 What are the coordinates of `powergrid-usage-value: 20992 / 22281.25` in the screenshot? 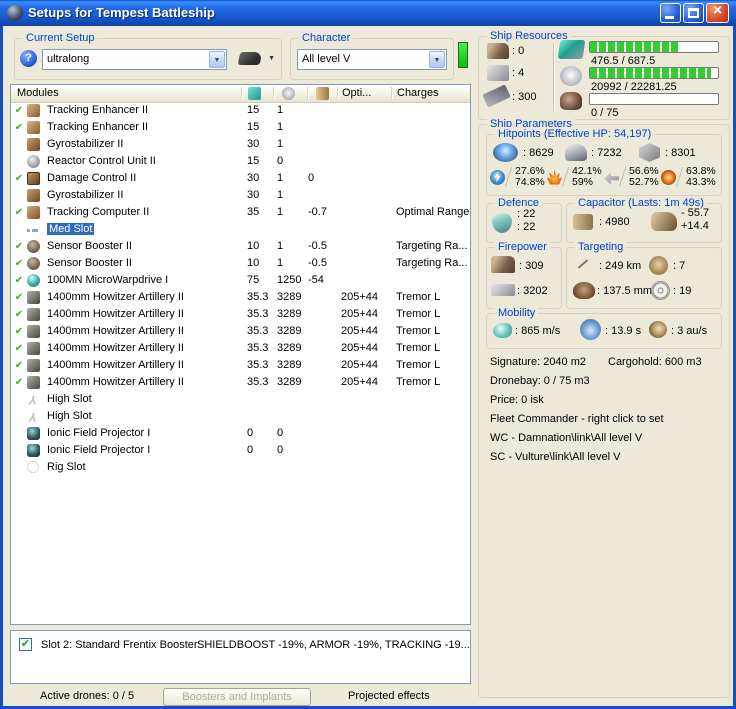 It's located at (634, 87).